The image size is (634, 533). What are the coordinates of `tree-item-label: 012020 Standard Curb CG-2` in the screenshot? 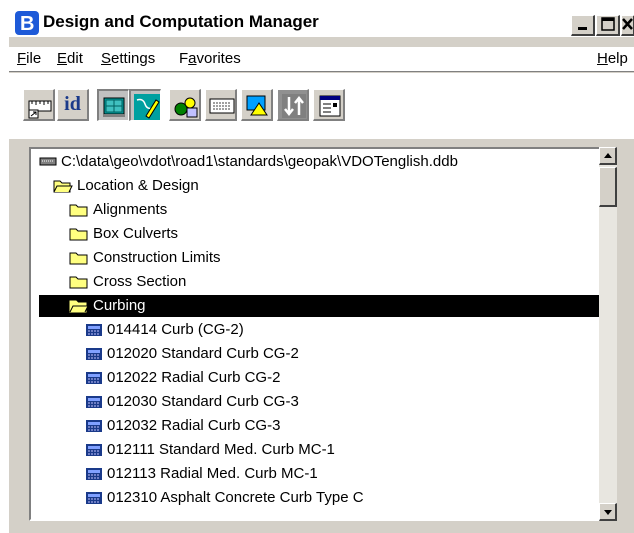 It's located at (203, 353).